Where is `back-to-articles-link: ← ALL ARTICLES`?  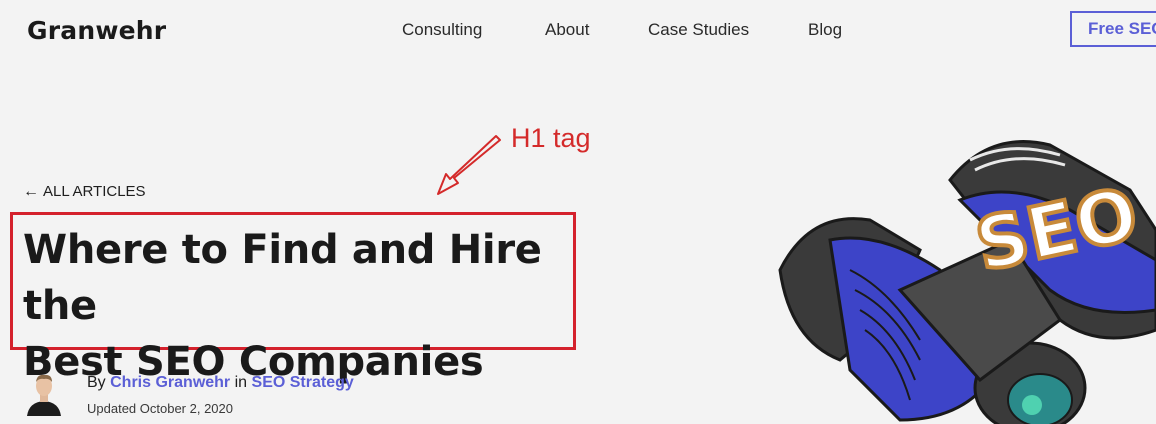
back-to-articles-link: ← ALL ARTICLES is located at coordinates (84, 192).